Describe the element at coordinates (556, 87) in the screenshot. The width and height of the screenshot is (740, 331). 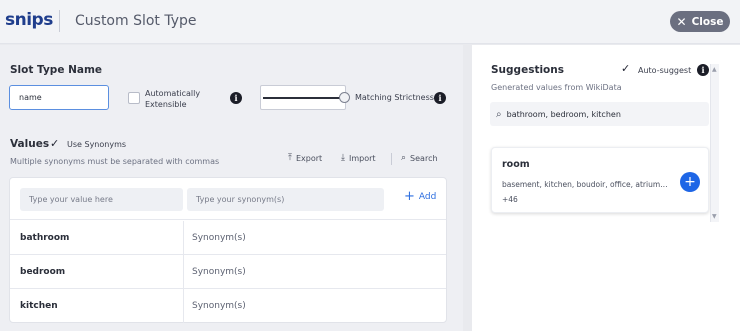
I see `suggestions-source: Generated values from WikiData` at that location.